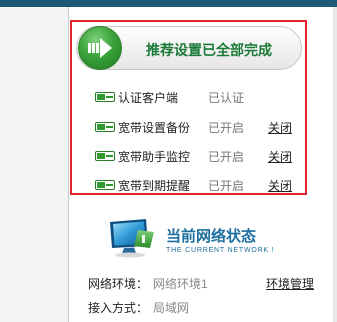 This screenshot has width=337, height=322. What do you see at coordinates (335, 164) in the screenshot?
I see `right-edge` at bounding box center [335, 164].